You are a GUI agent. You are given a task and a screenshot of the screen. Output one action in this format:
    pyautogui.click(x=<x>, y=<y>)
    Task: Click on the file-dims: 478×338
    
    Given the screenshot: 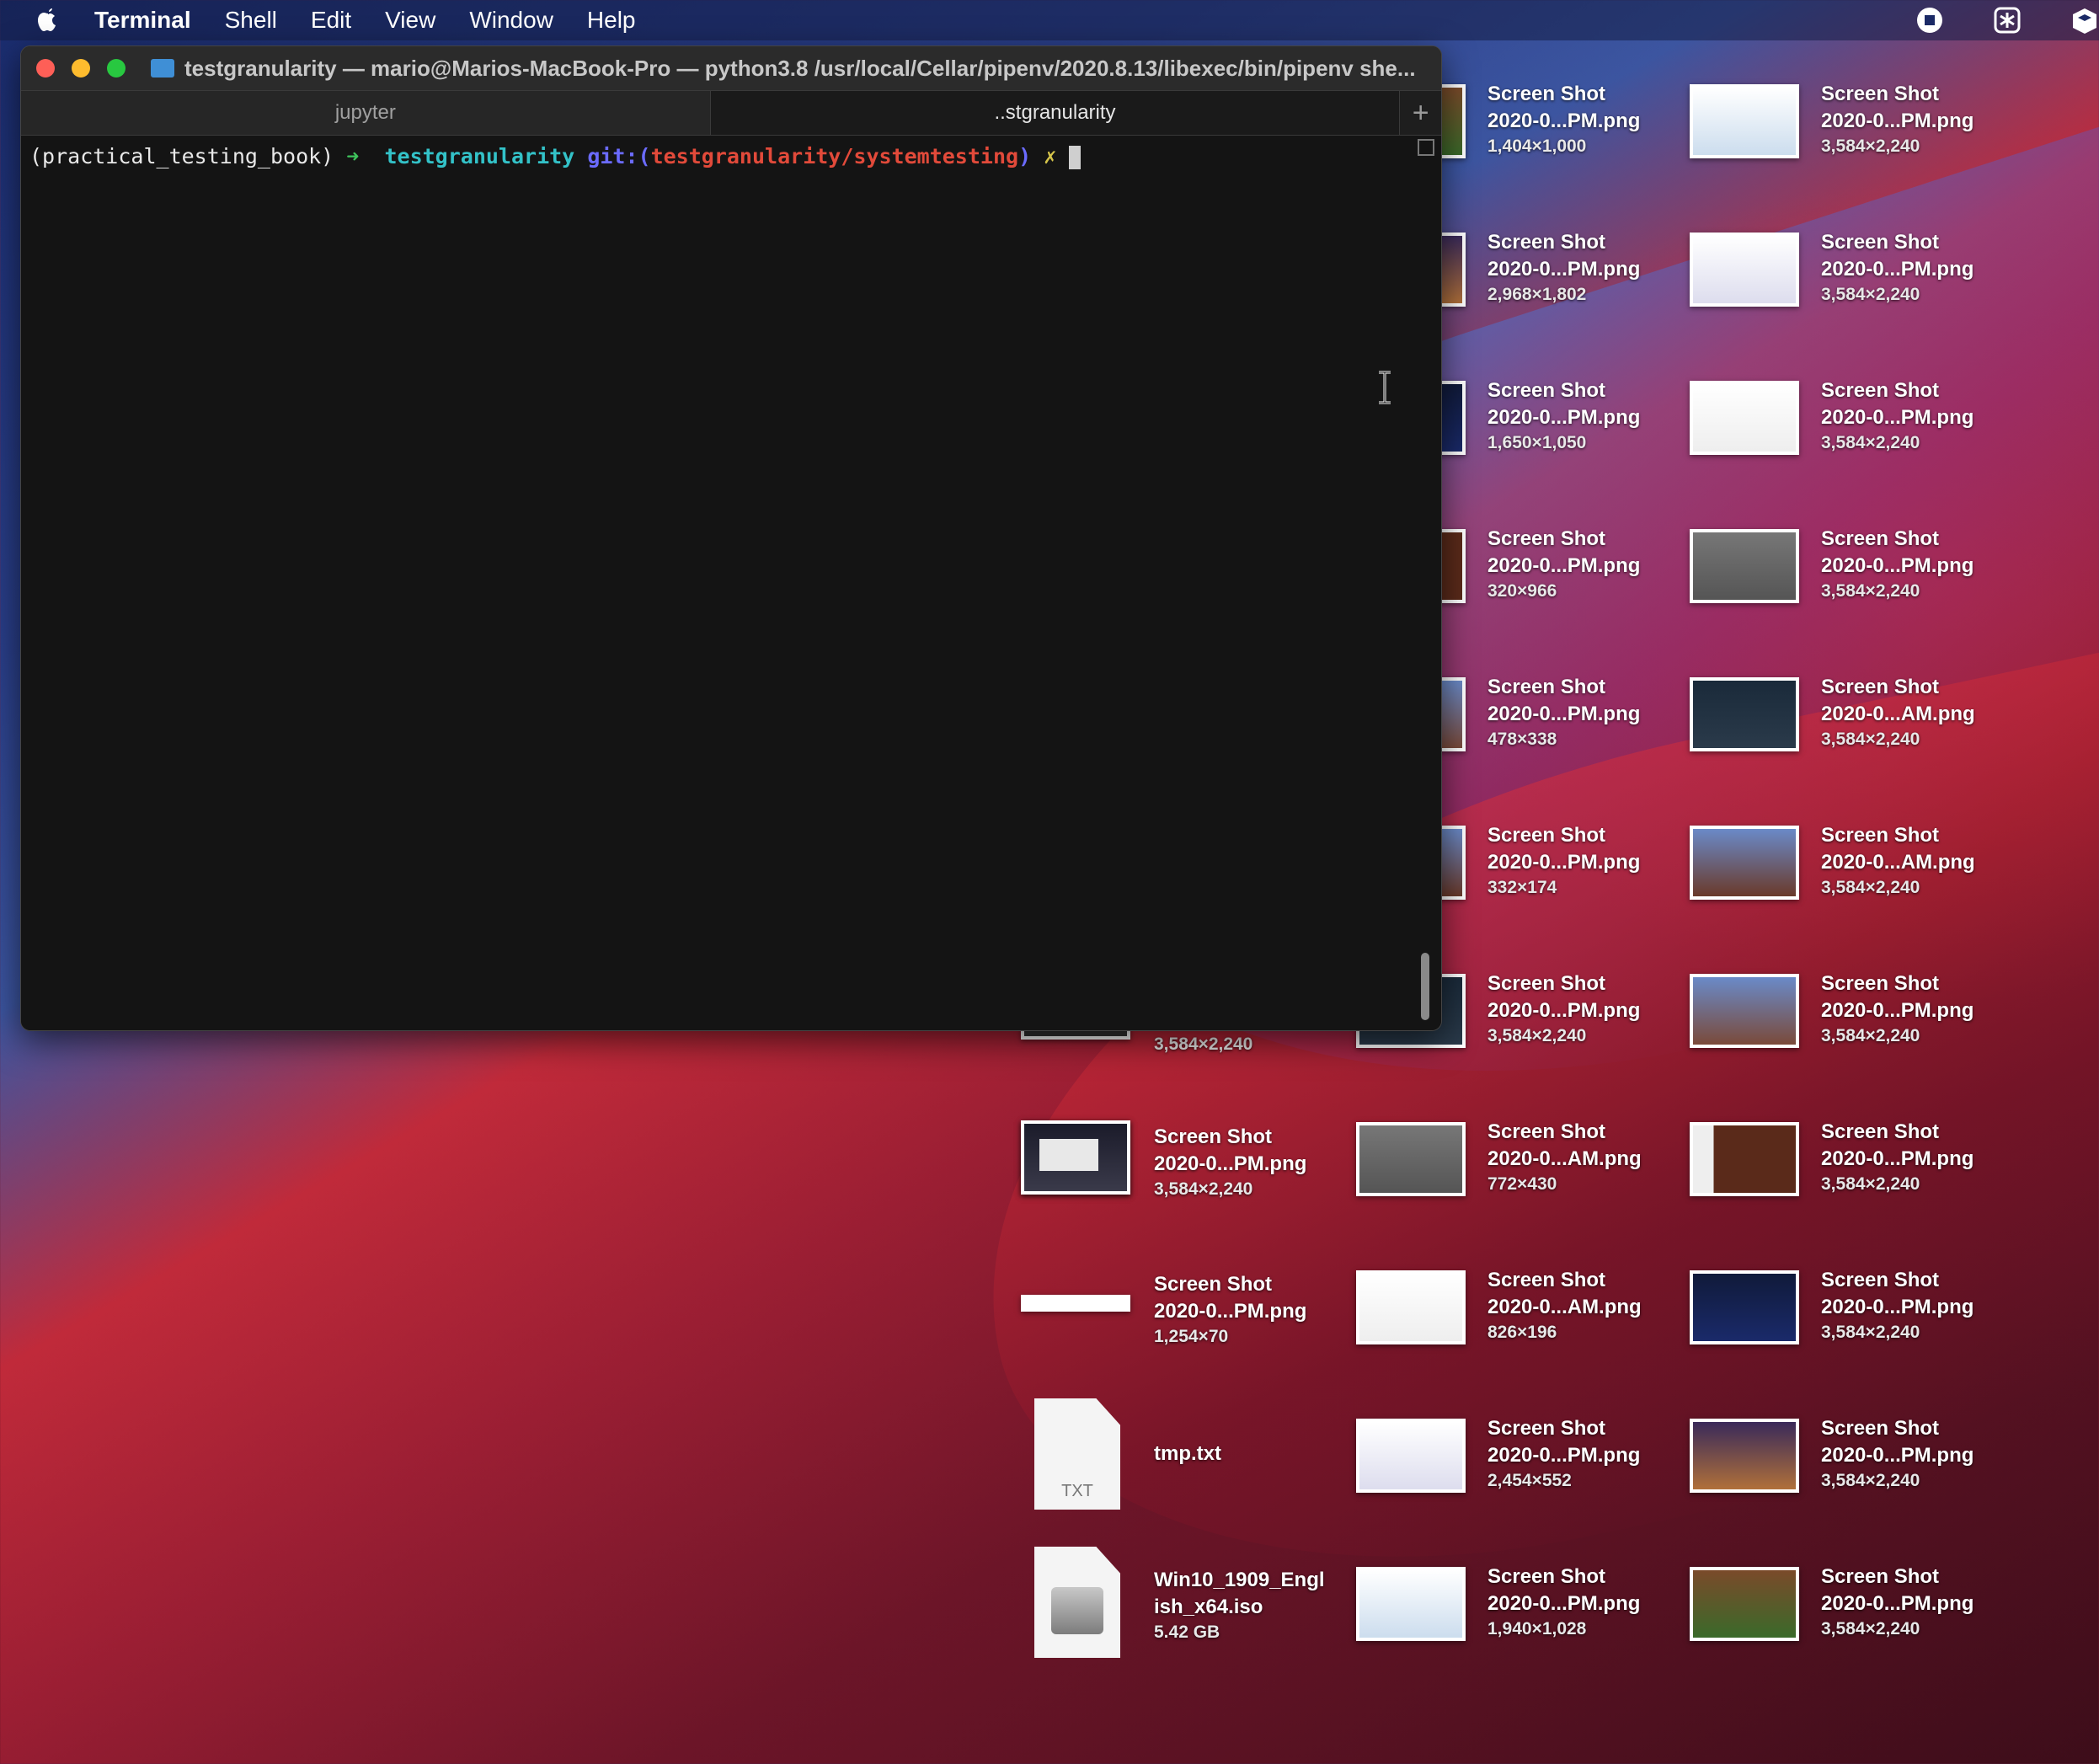 What is the action you would take?
    pyautogui.click(x=1522, y=740)
    